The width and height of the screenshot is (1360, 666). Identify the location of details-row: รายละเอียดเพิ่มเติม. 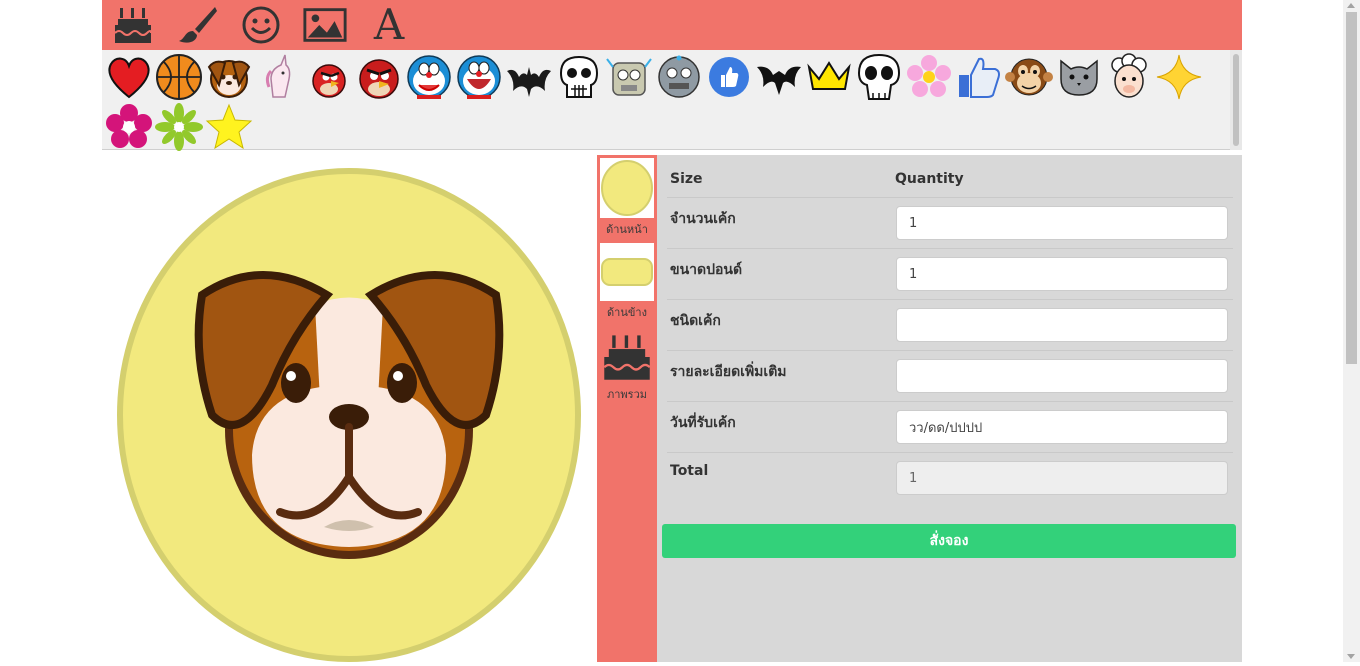
(950, 375).